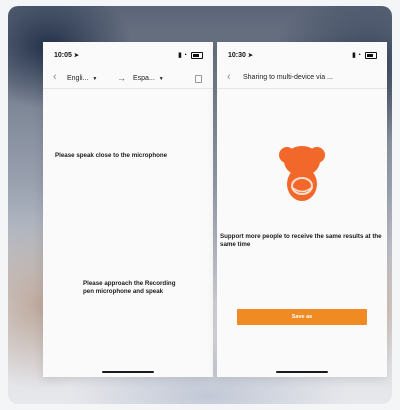  Describe the element at coordinates (302, 317) in the screenshot. I see `save-as-button: Save as` at that location.